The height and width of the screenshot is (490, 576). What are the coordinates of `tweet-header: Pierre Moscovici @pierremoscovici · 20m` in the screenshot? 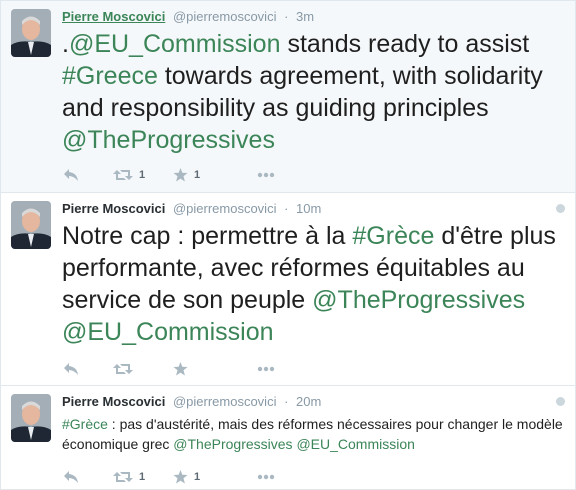 It's located at (191, 402).